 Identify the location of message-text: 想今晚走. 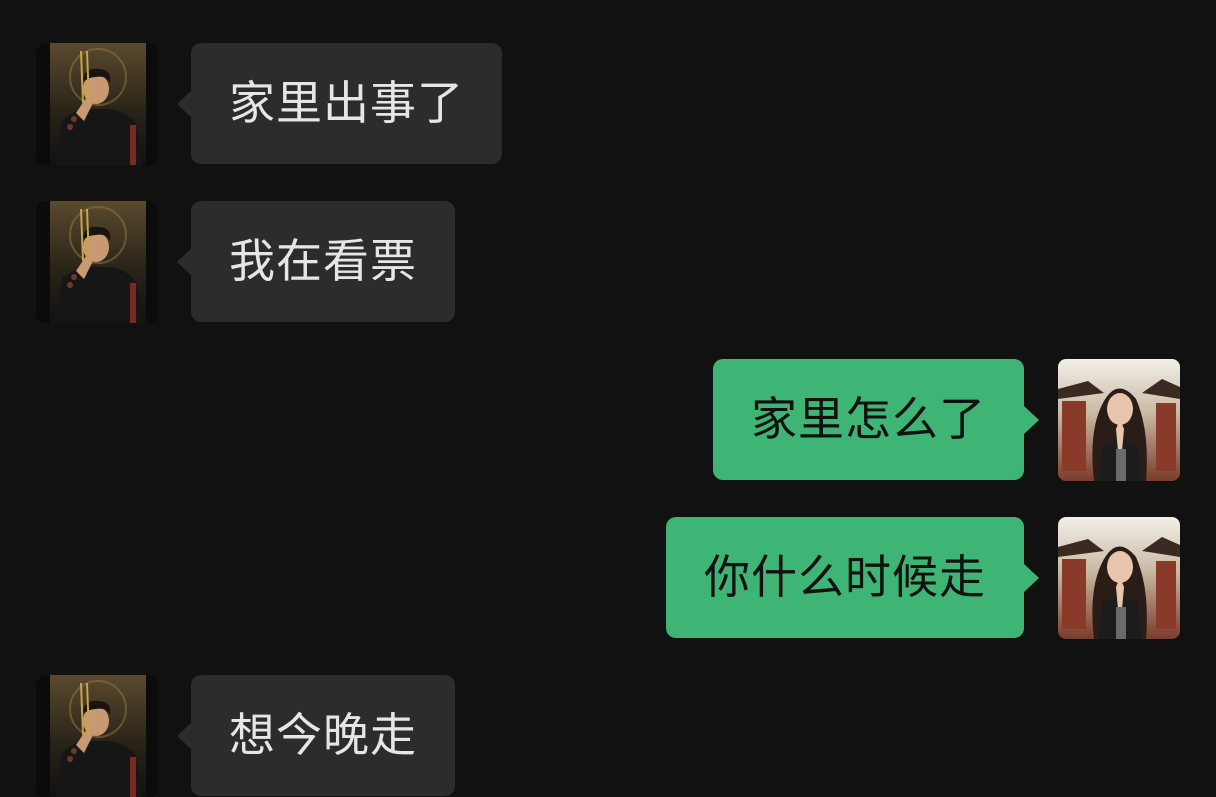
(323, 735).